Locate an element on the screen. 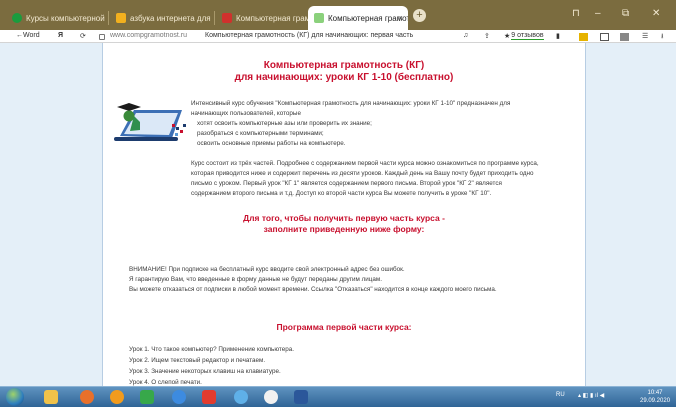 This screenshot has width=676, height=407. tab-gramotnost-1: Компьютерная грамотнос is located at coordinates (262, 18).